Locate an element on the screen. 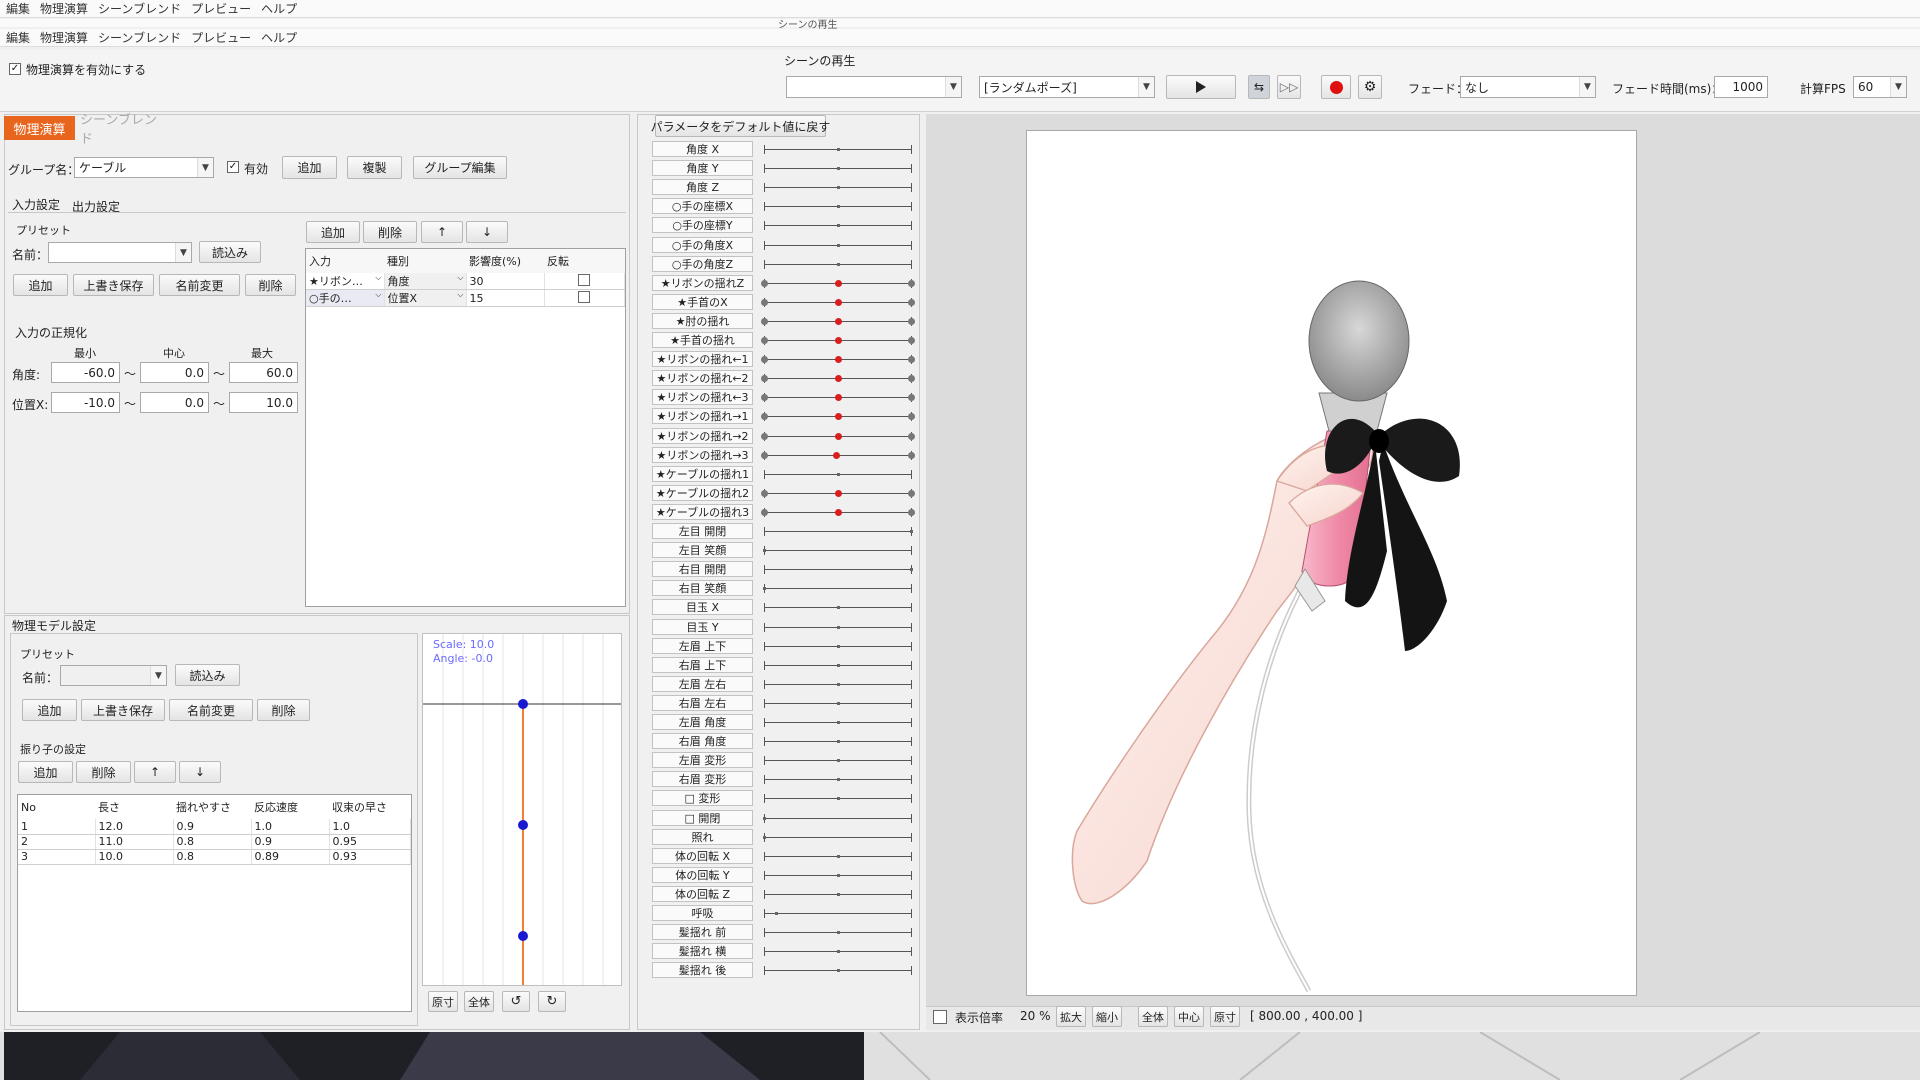 This screenshot has height=1080, width=1920. parameter-row: 角度 Z is located at coordinates (787, 187).